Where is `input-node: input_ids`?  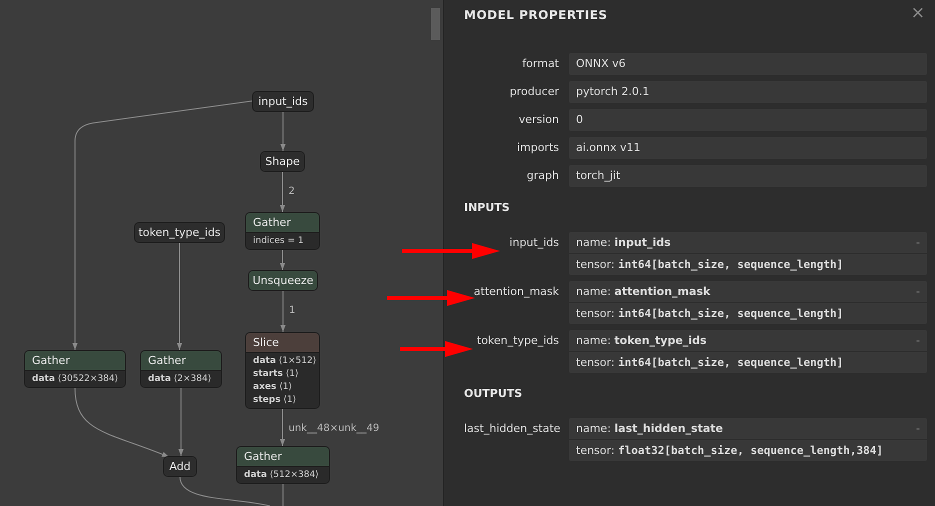
input-node: input_ids is located at coordinates (283, 101).